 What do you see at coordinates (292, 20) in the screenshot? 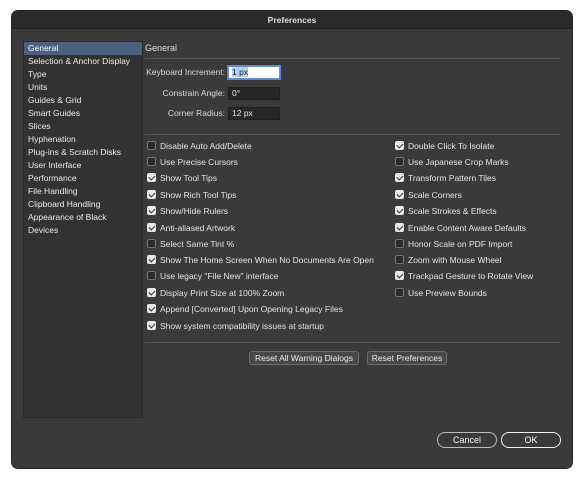
I see `window-title: Preferences` at bounding box center [292, 20].